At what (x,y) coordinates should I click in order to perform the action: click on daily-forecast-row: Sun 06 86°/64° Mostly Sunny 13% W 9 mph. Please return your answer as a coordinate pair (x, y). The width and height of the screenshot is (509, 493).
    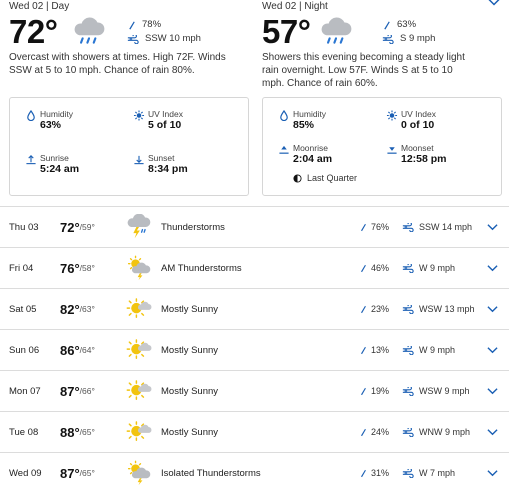
    Looking at the image, I should click on (254, 349).